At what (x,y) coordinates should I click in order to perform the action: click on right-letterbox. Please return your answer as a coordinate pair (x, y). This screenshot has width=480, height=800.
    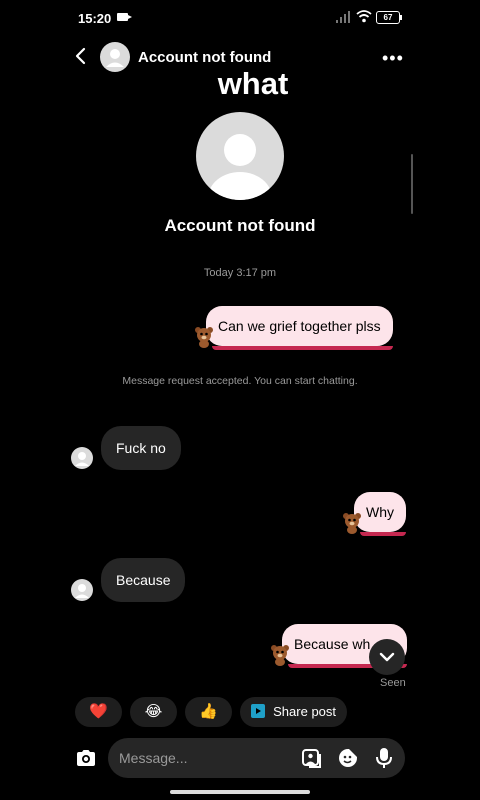
    Looking at the image, I should click on (450, 400).